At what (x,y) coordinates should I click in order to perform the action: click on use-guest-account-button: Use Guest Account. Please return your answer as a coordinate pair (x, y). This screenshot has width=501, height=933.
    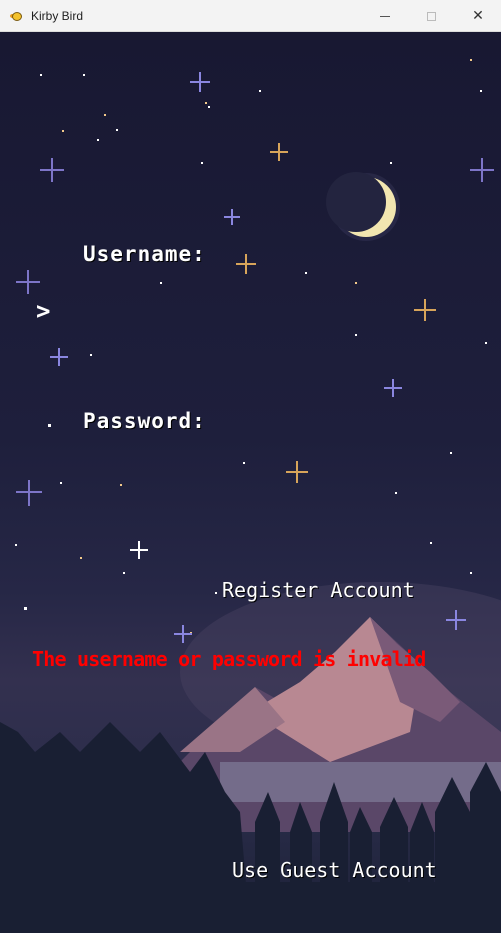
    Looking at the image, I should click on (334, 870).